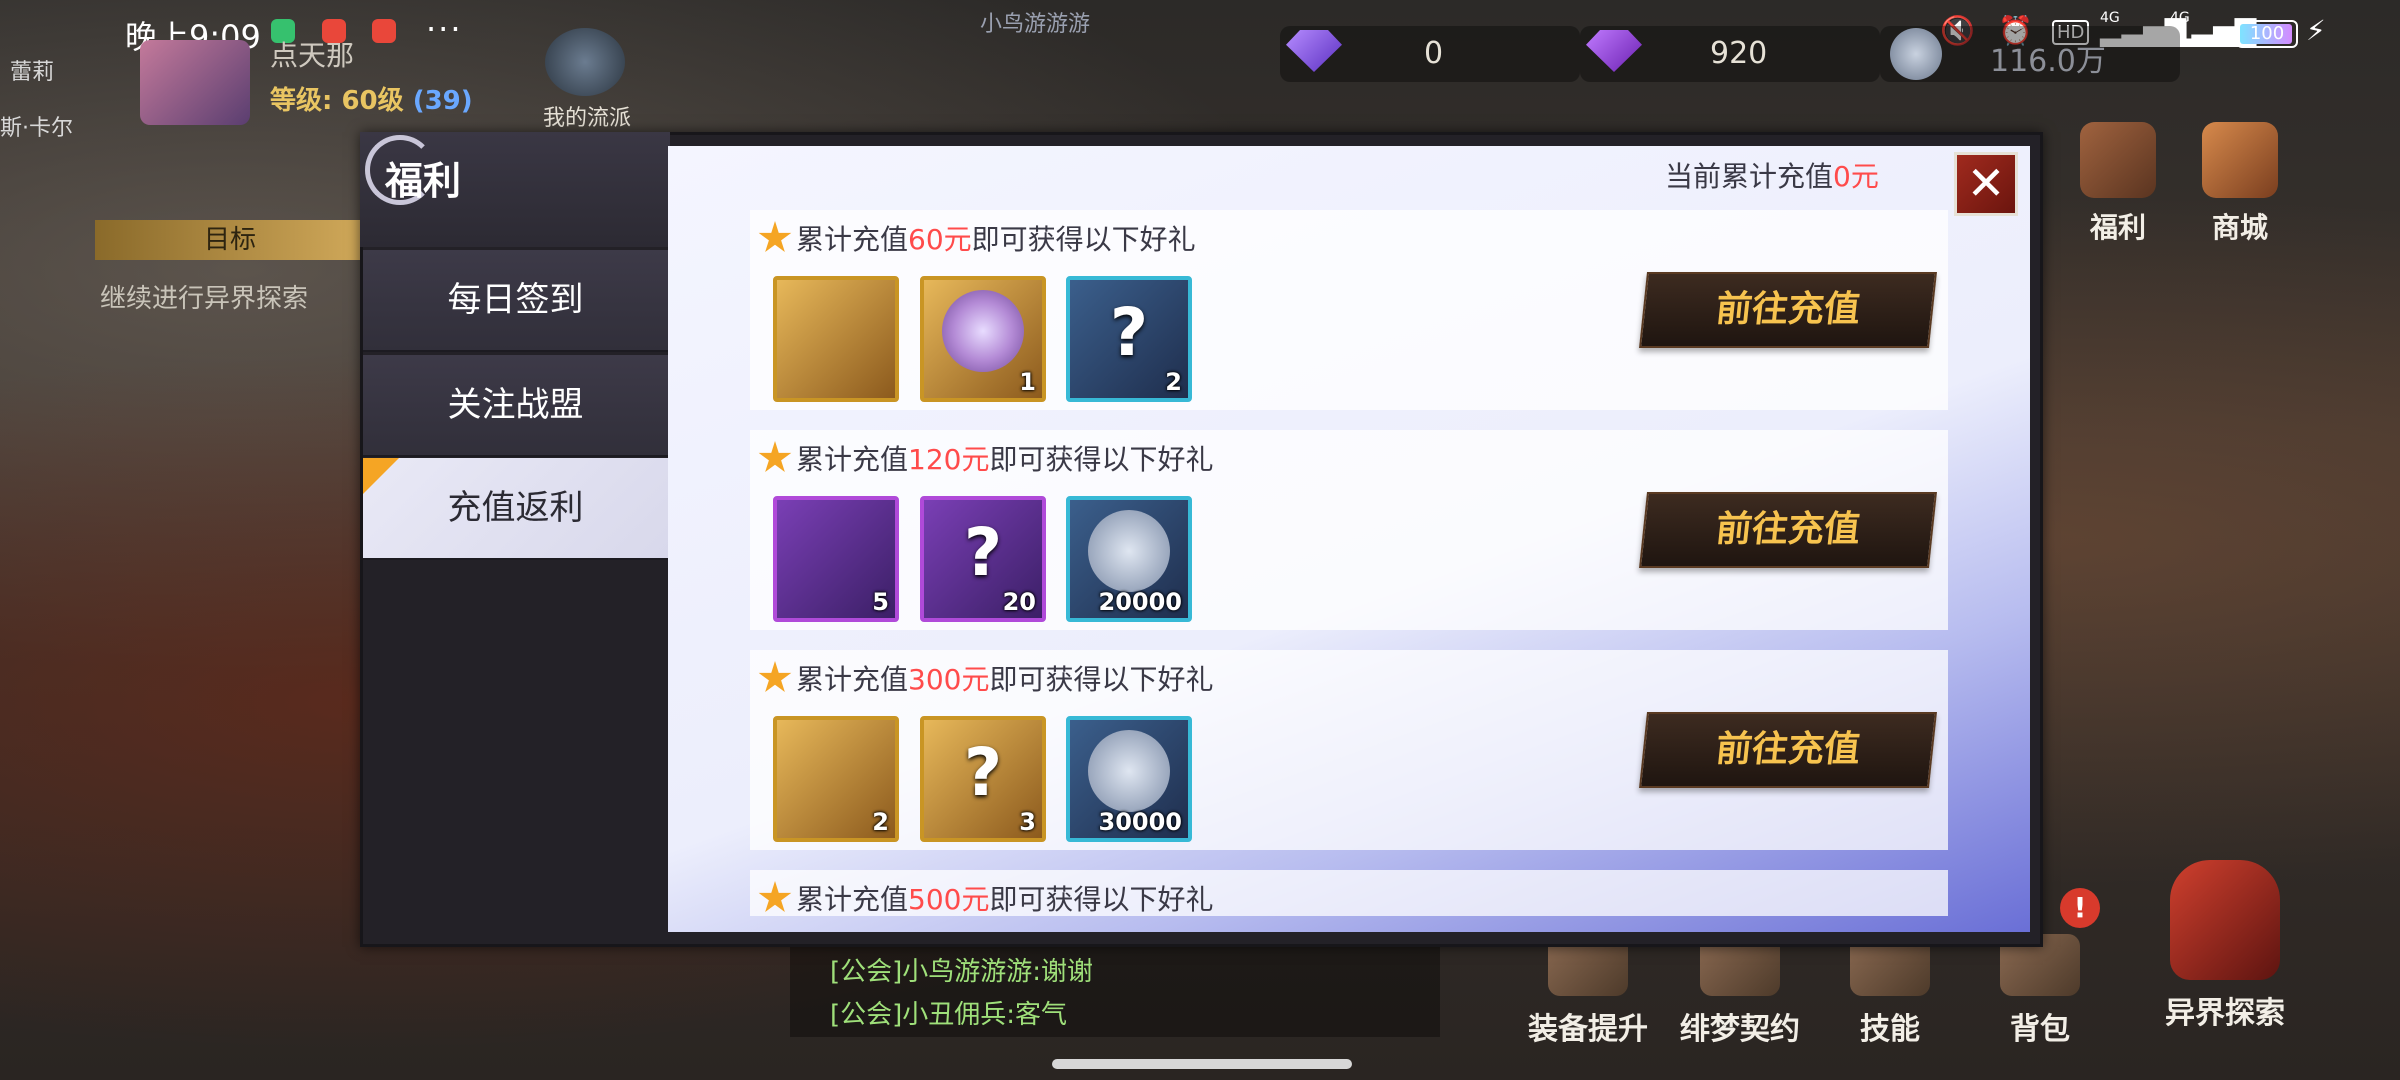 This screenshot has height=1080, width=2400. Describe the element at coordinates (1588, 991) in the screenshot. I see `equipment-upgrade-button: 装备提升` at that location.